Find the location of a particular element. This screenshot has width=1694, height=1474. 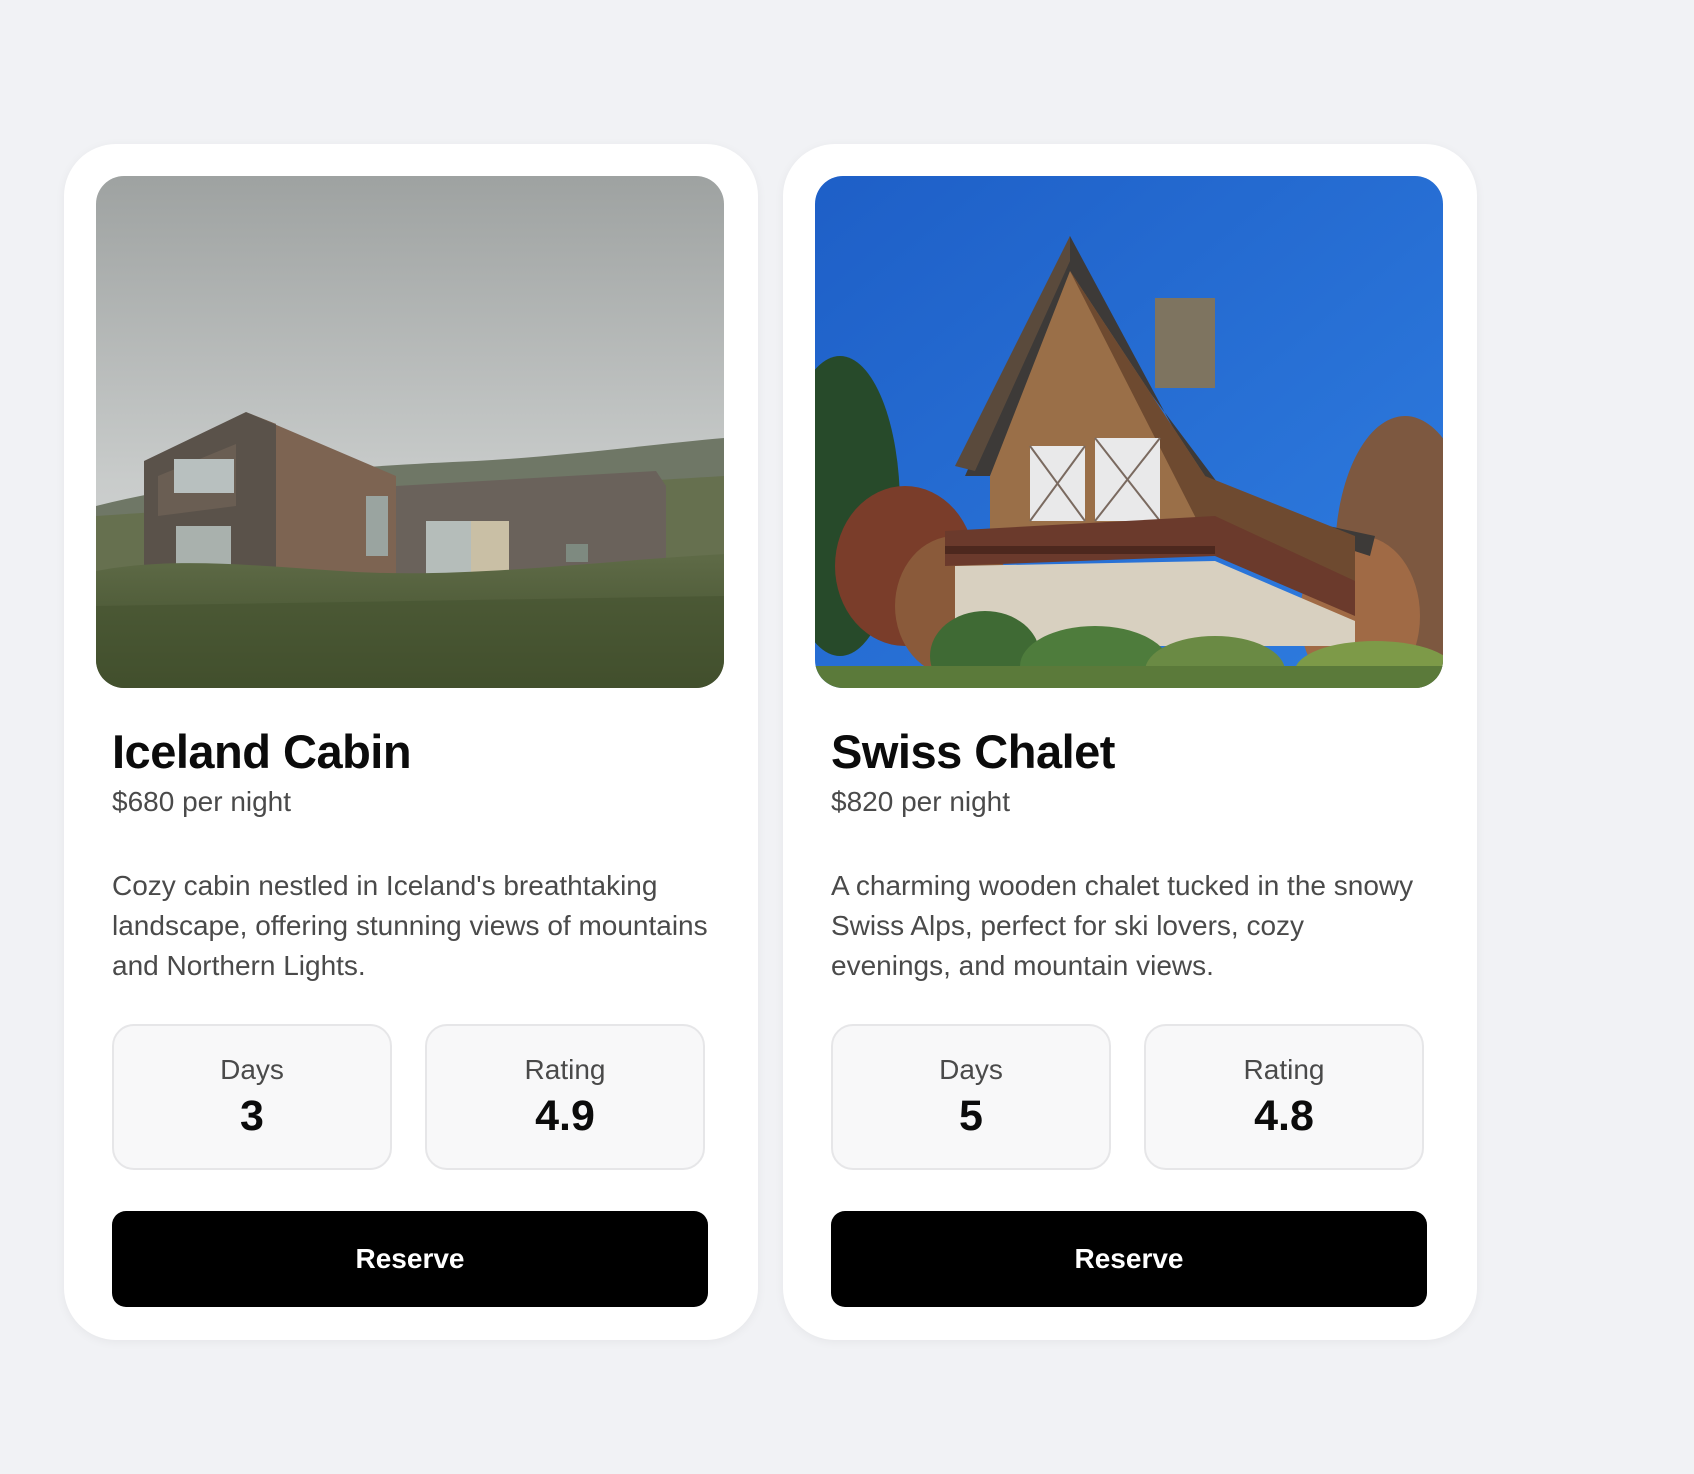

stat-days-value: 3 is located at coordinates (252, 1116).